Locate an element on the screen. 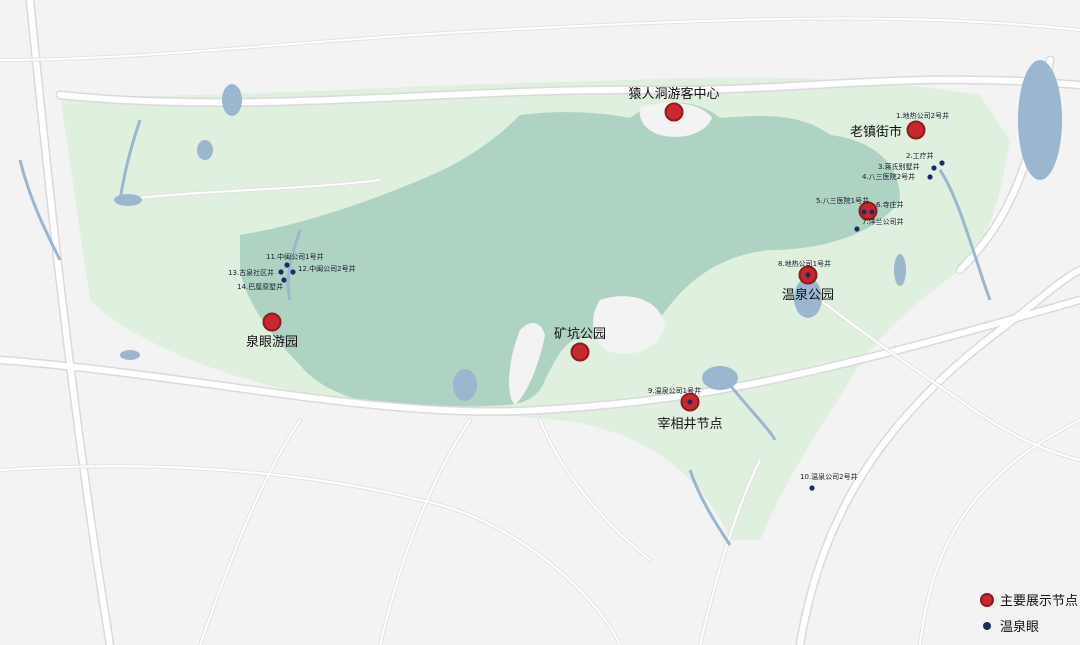  major-node-laozhen: 老镇街市 is located at coordinates (888, 130).